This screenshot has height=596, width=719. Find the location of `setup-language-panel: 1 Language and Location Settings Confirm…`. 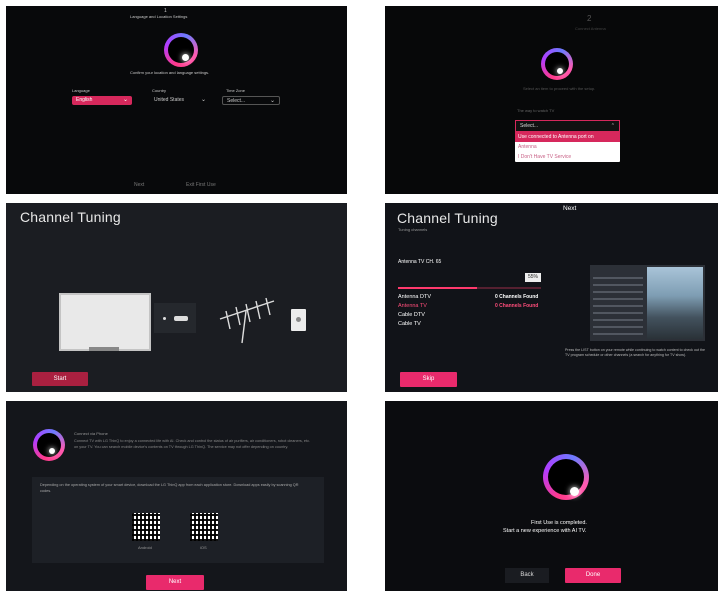

setup-language-panel: 1 Language and Location Settings Confirm… is located at coordinates (176, 100).